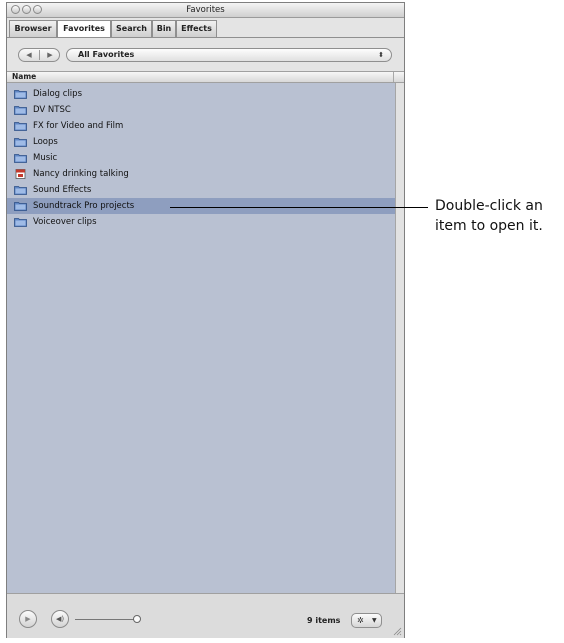  What do you see at coordinates (360, 620) in the screenshot?
I see `gear-icon: ✲` at bounding box center [360, 620].